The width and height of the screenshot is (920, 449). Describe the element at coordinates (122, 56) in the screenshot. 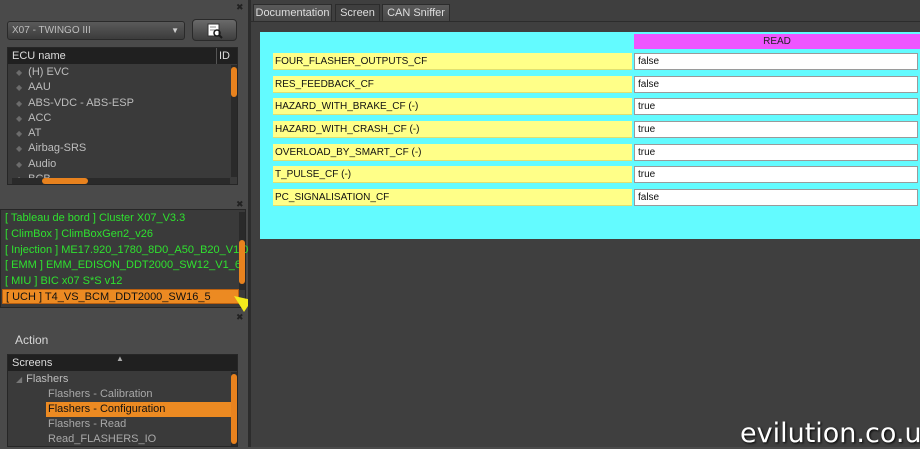

I see `ecu-list-header: ECU name ID` at that location.